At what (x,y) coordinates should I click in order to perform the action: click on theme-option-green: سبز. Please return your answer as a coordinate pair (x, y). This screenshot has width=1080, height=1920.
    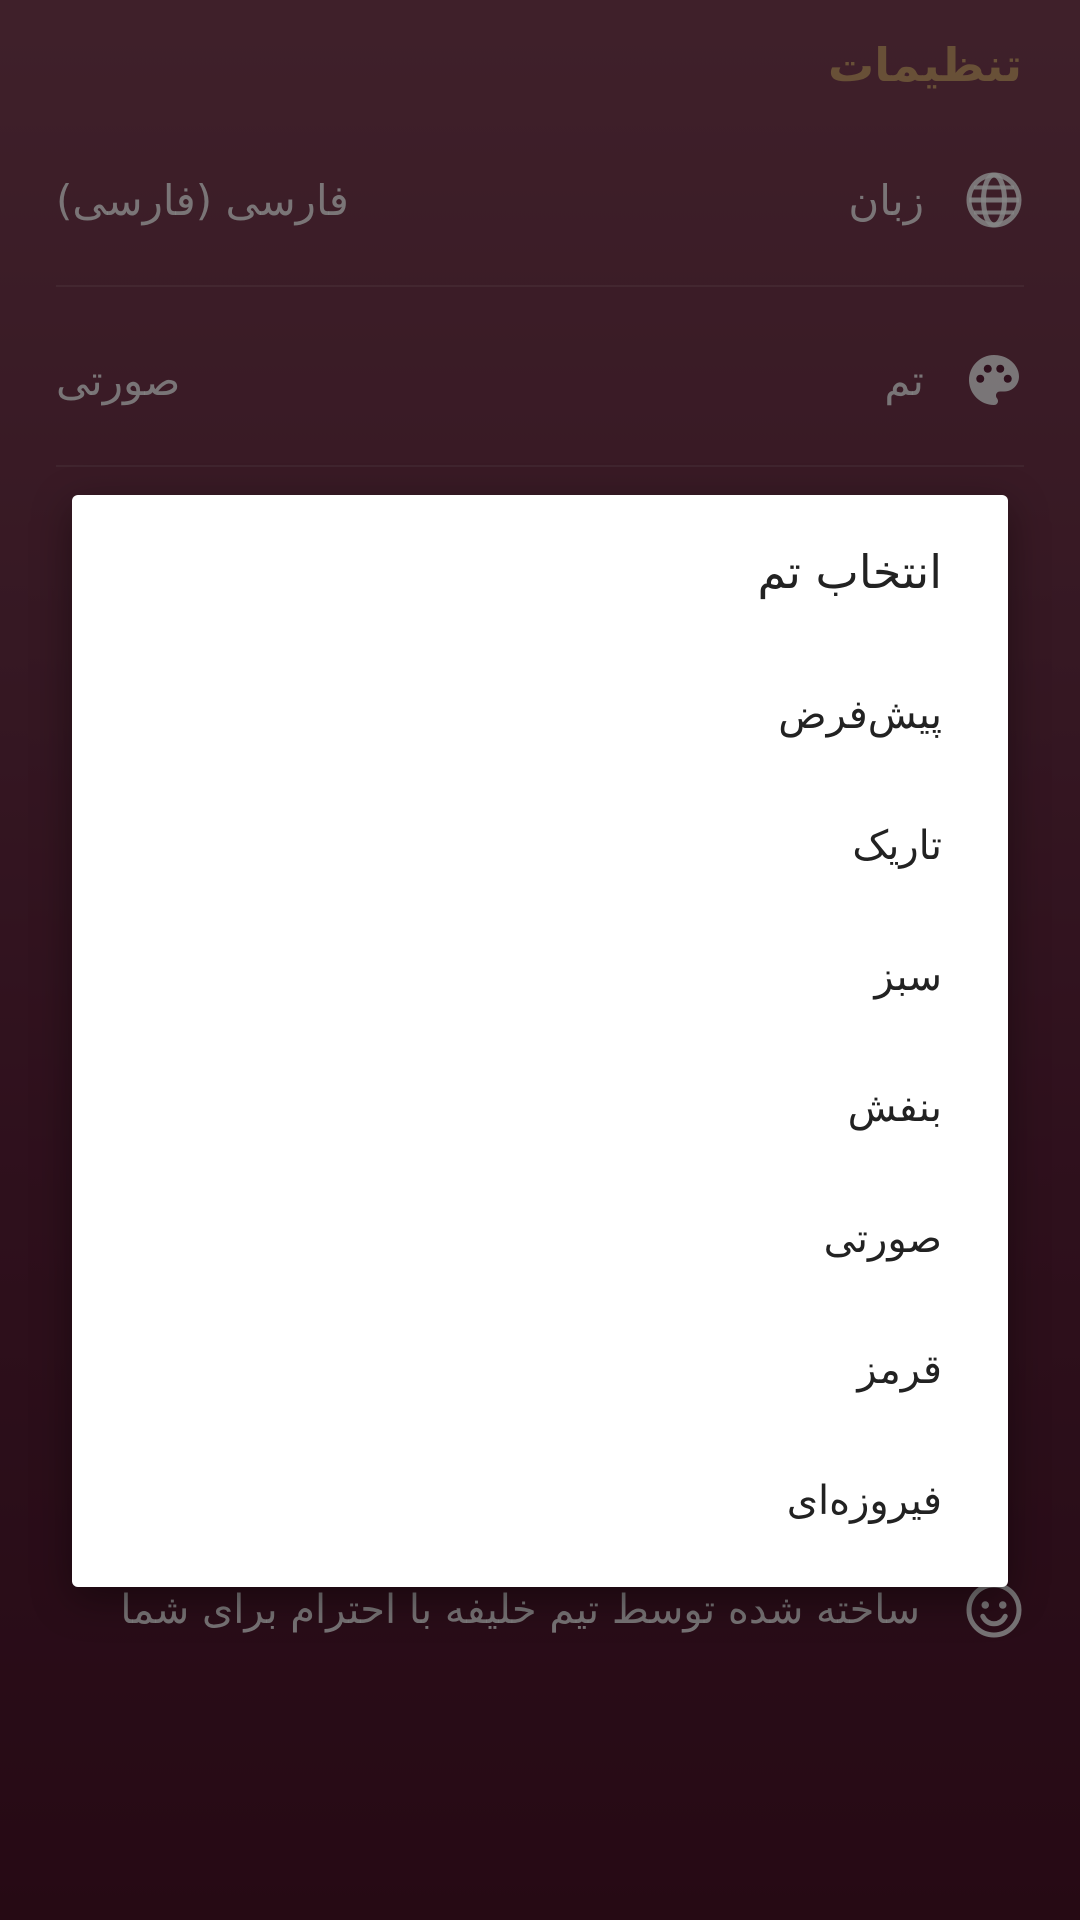
    Looking at the image, I should click on (540, 976).